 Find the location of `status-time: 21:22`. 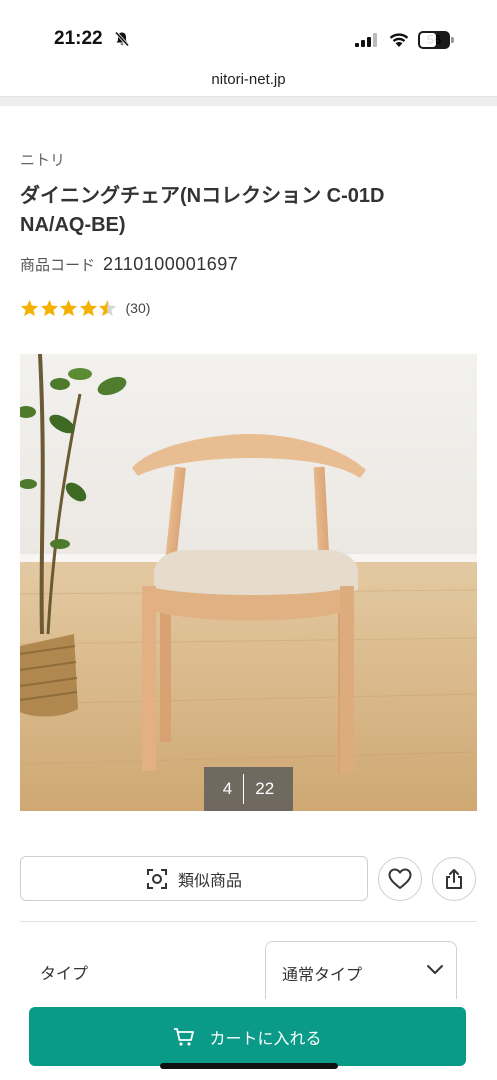

status-time: 21:22 is located at coordinates (78, 38).